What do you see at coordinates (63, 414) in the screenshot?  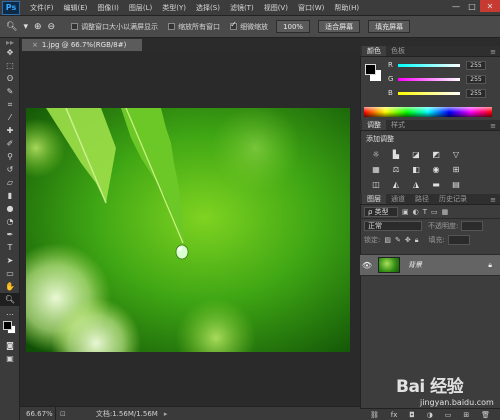 I see `status-icon: ⊡` at bounding box center [63, 414].